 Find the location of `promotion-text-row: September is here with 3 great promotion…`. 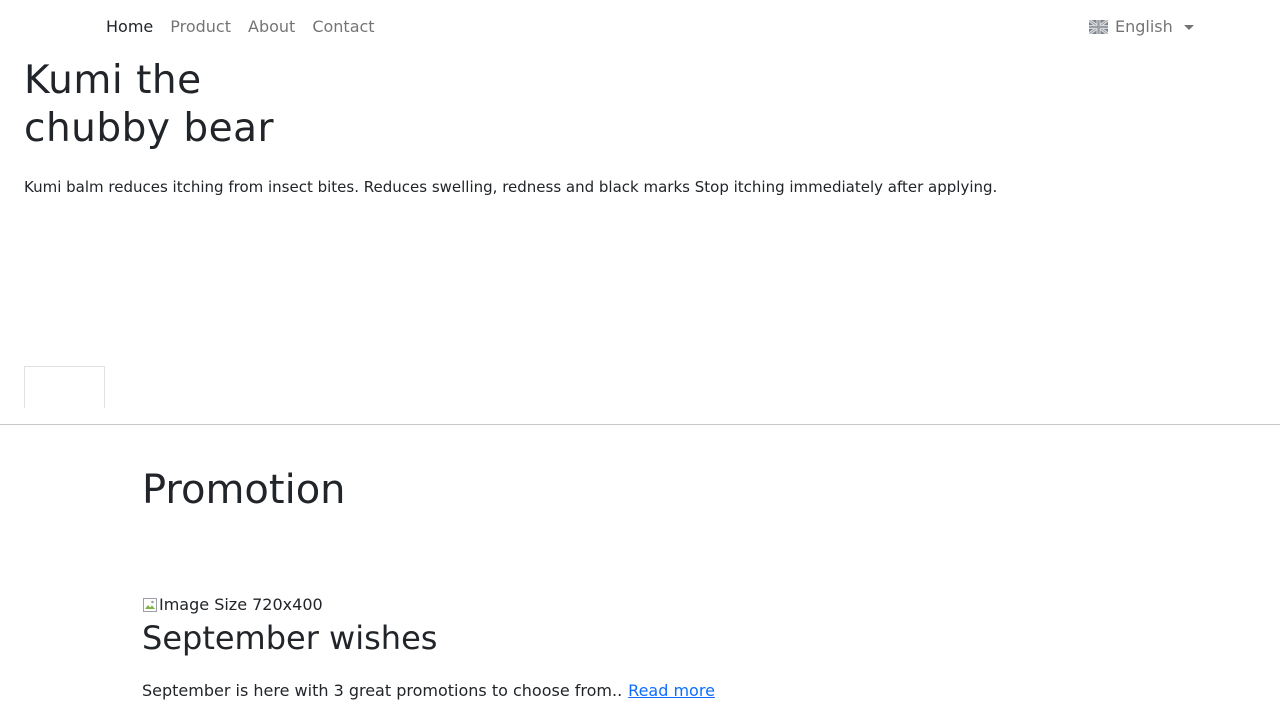

promotion-text-row: September is here with 3 great promotion… is located at coordinates (428, 691).